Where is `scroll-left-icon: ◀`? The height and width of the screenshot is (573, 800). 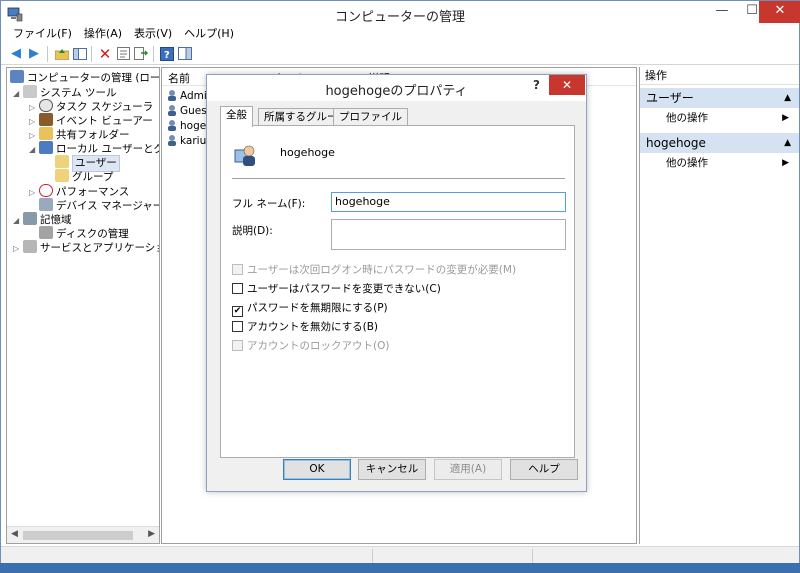 scroll-left-icon: ◀ is located at coordinates (14, 534).